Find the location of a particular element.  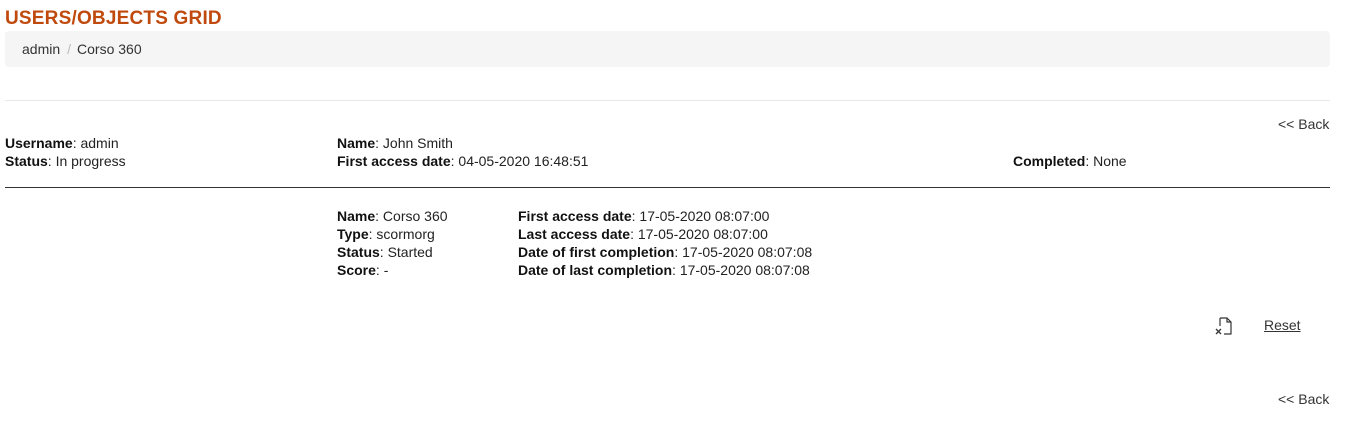

user-first-access-field: First access date: 04-05-2020 16:48:51 is located at coordinates (463, 161).